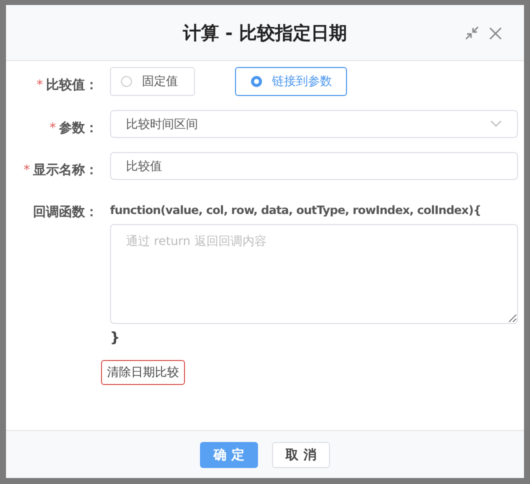  I want to click on field-label: 显示名称：, so click(65, 170).